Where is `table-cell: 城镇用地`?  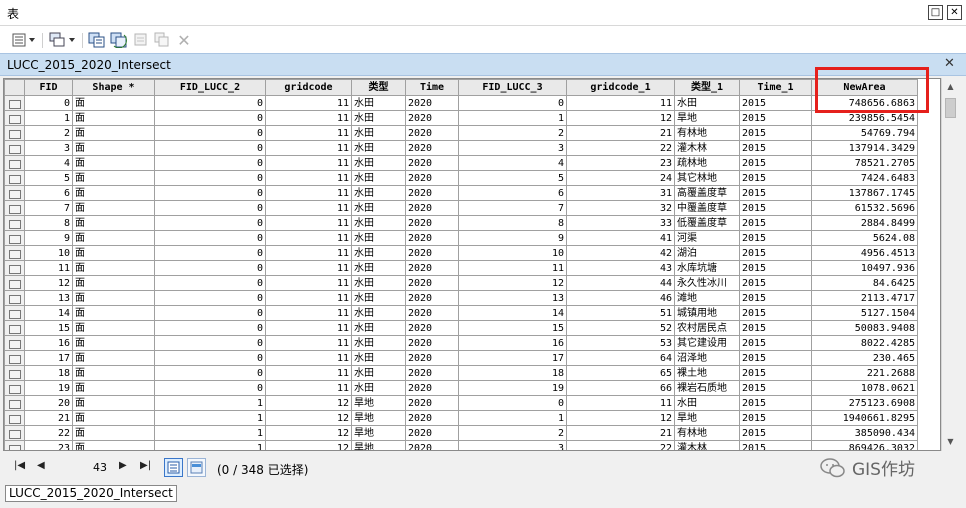 table-cell: 城镇用地 is located at coordinates (707, 313).